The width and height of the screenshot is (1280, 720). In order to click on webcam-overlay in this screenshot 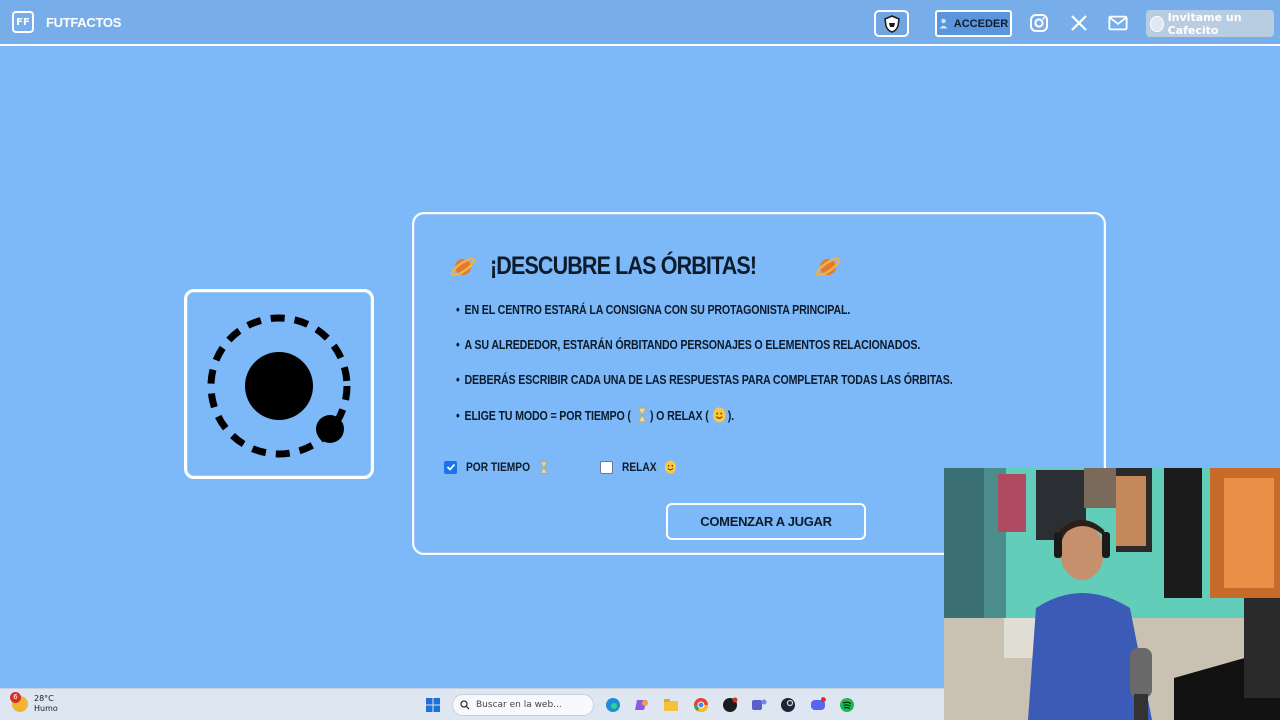, I will do `click(1112, 594)`.